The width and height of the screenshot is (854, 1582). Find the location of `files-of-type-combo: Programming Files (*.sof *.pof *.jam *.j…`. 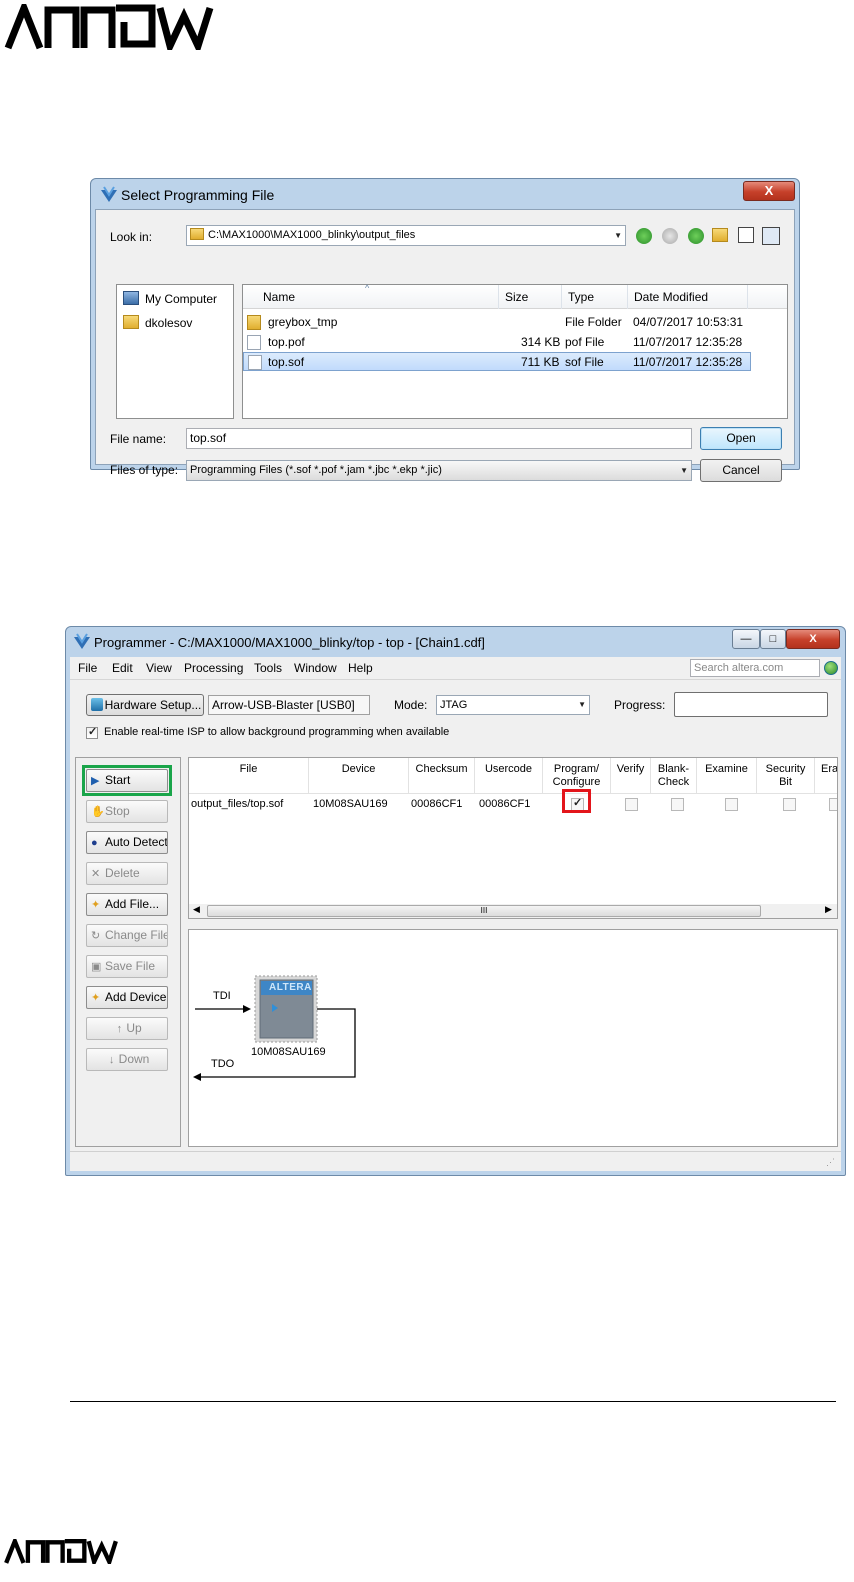

files-of-type-combo: Programming Files (*.sof *.pof *.jam *.j… is located at coordinates (439, 470).